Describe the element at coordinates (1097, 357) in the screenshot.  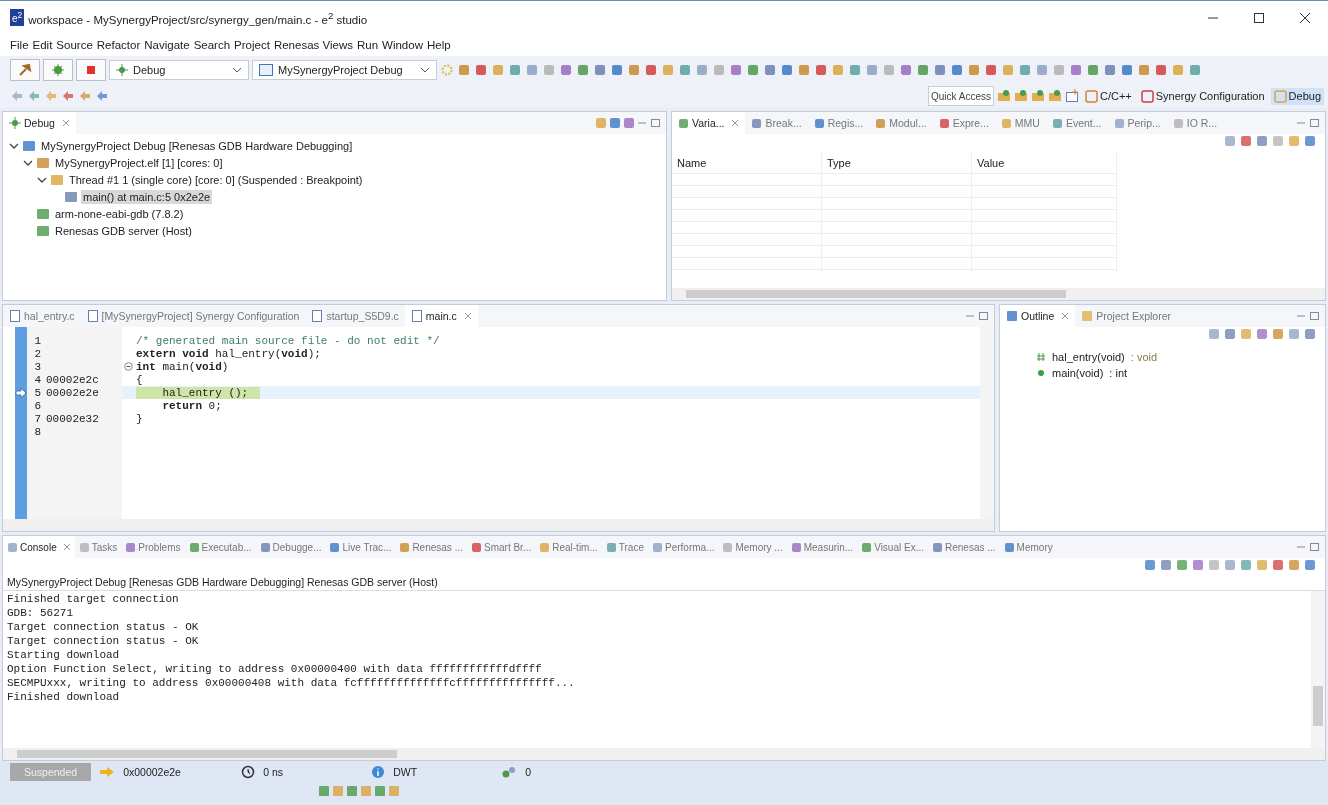
I see `outline-item: hal_entry(void) : void` at that location.